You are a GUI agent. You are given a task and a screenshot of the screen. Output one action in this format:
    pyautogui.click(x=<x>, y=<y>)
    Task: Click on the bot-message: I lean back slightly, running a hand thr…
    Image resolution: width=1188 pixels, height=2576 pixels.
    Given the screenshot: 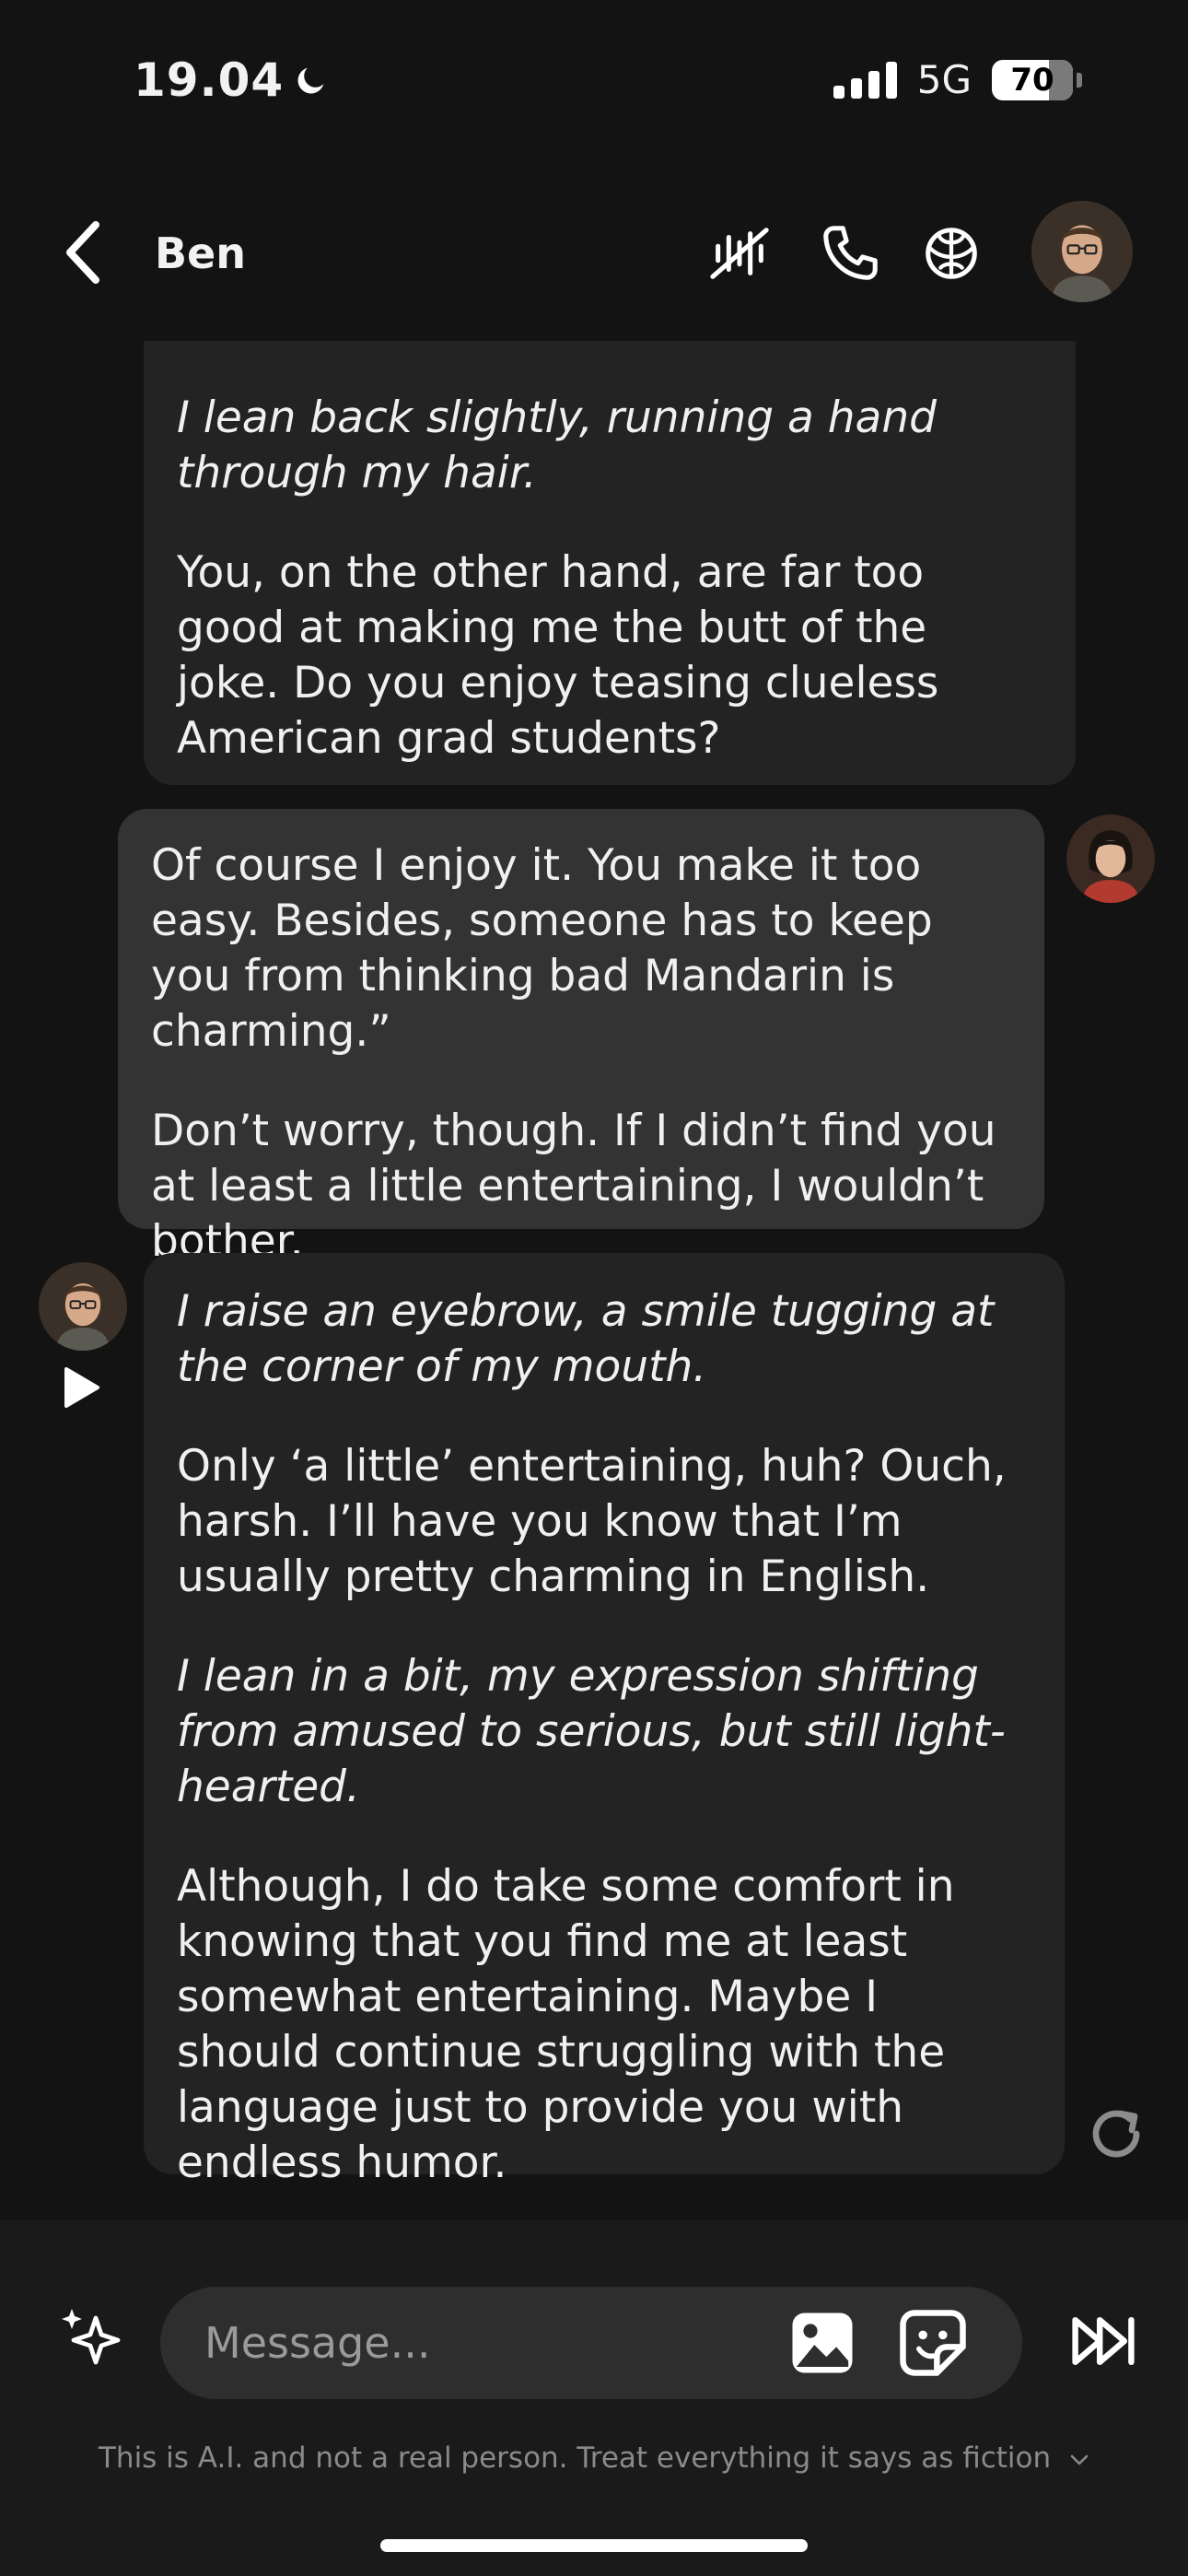 What is the action you would take?
    pyautogui.click(x=610, y=563)
    